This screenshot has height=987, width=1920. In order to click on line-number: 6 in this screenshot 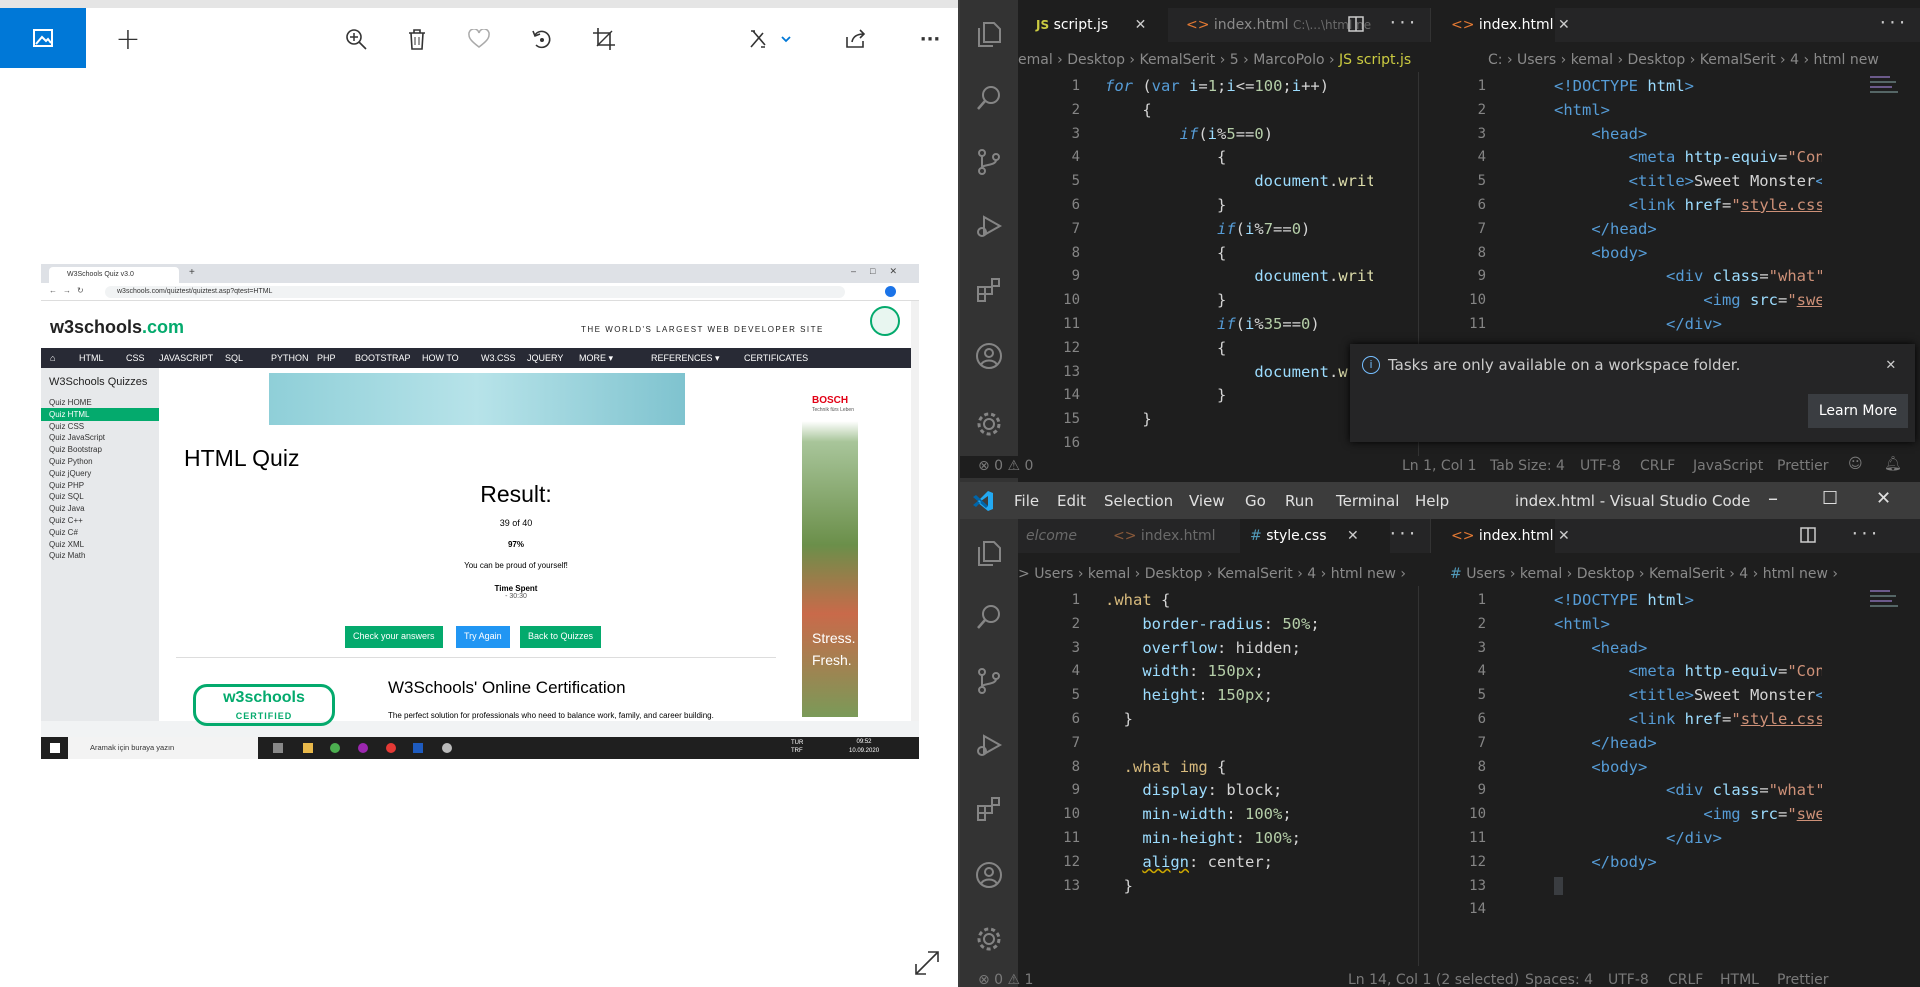, I will do `click(1075, 204)`.